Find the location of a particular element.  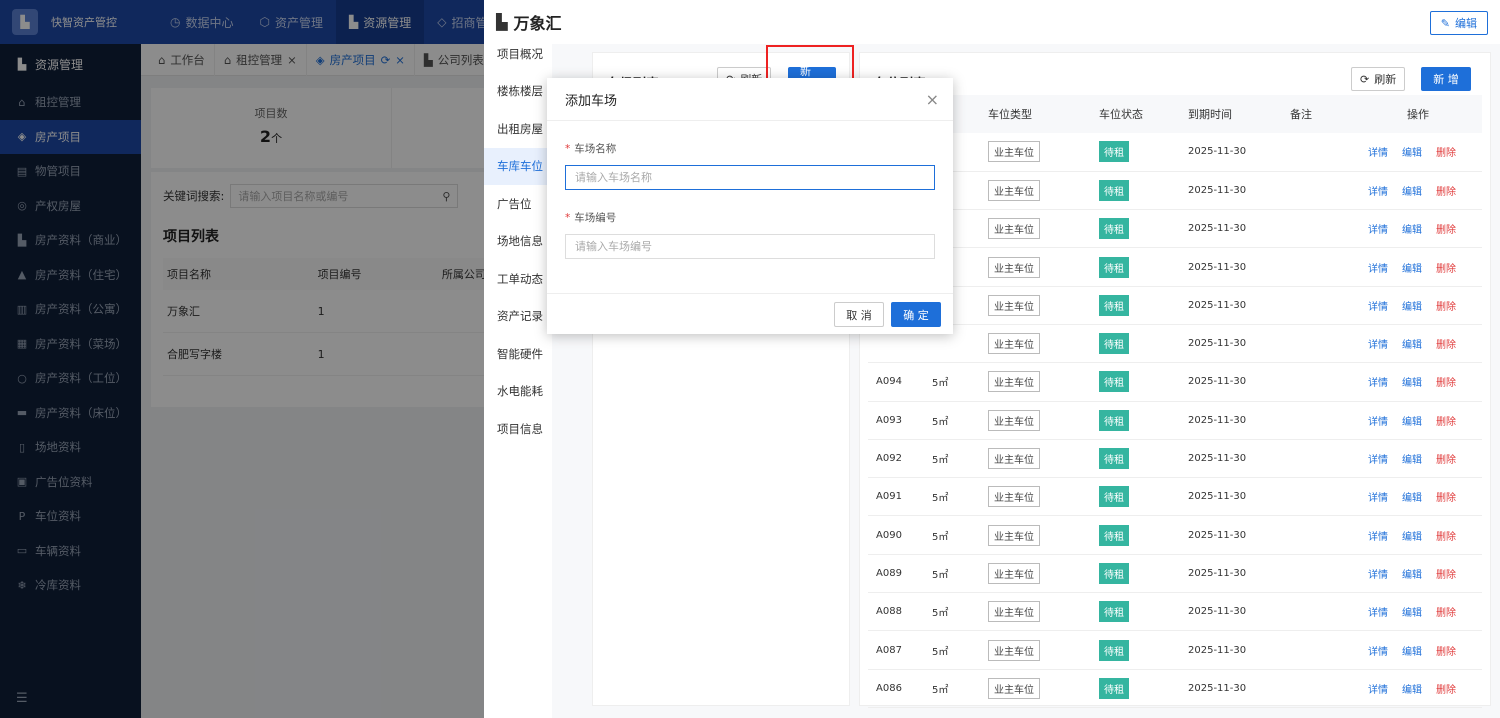

drawer-menu-item: 工单动态 is located at coordinates (518, 279).